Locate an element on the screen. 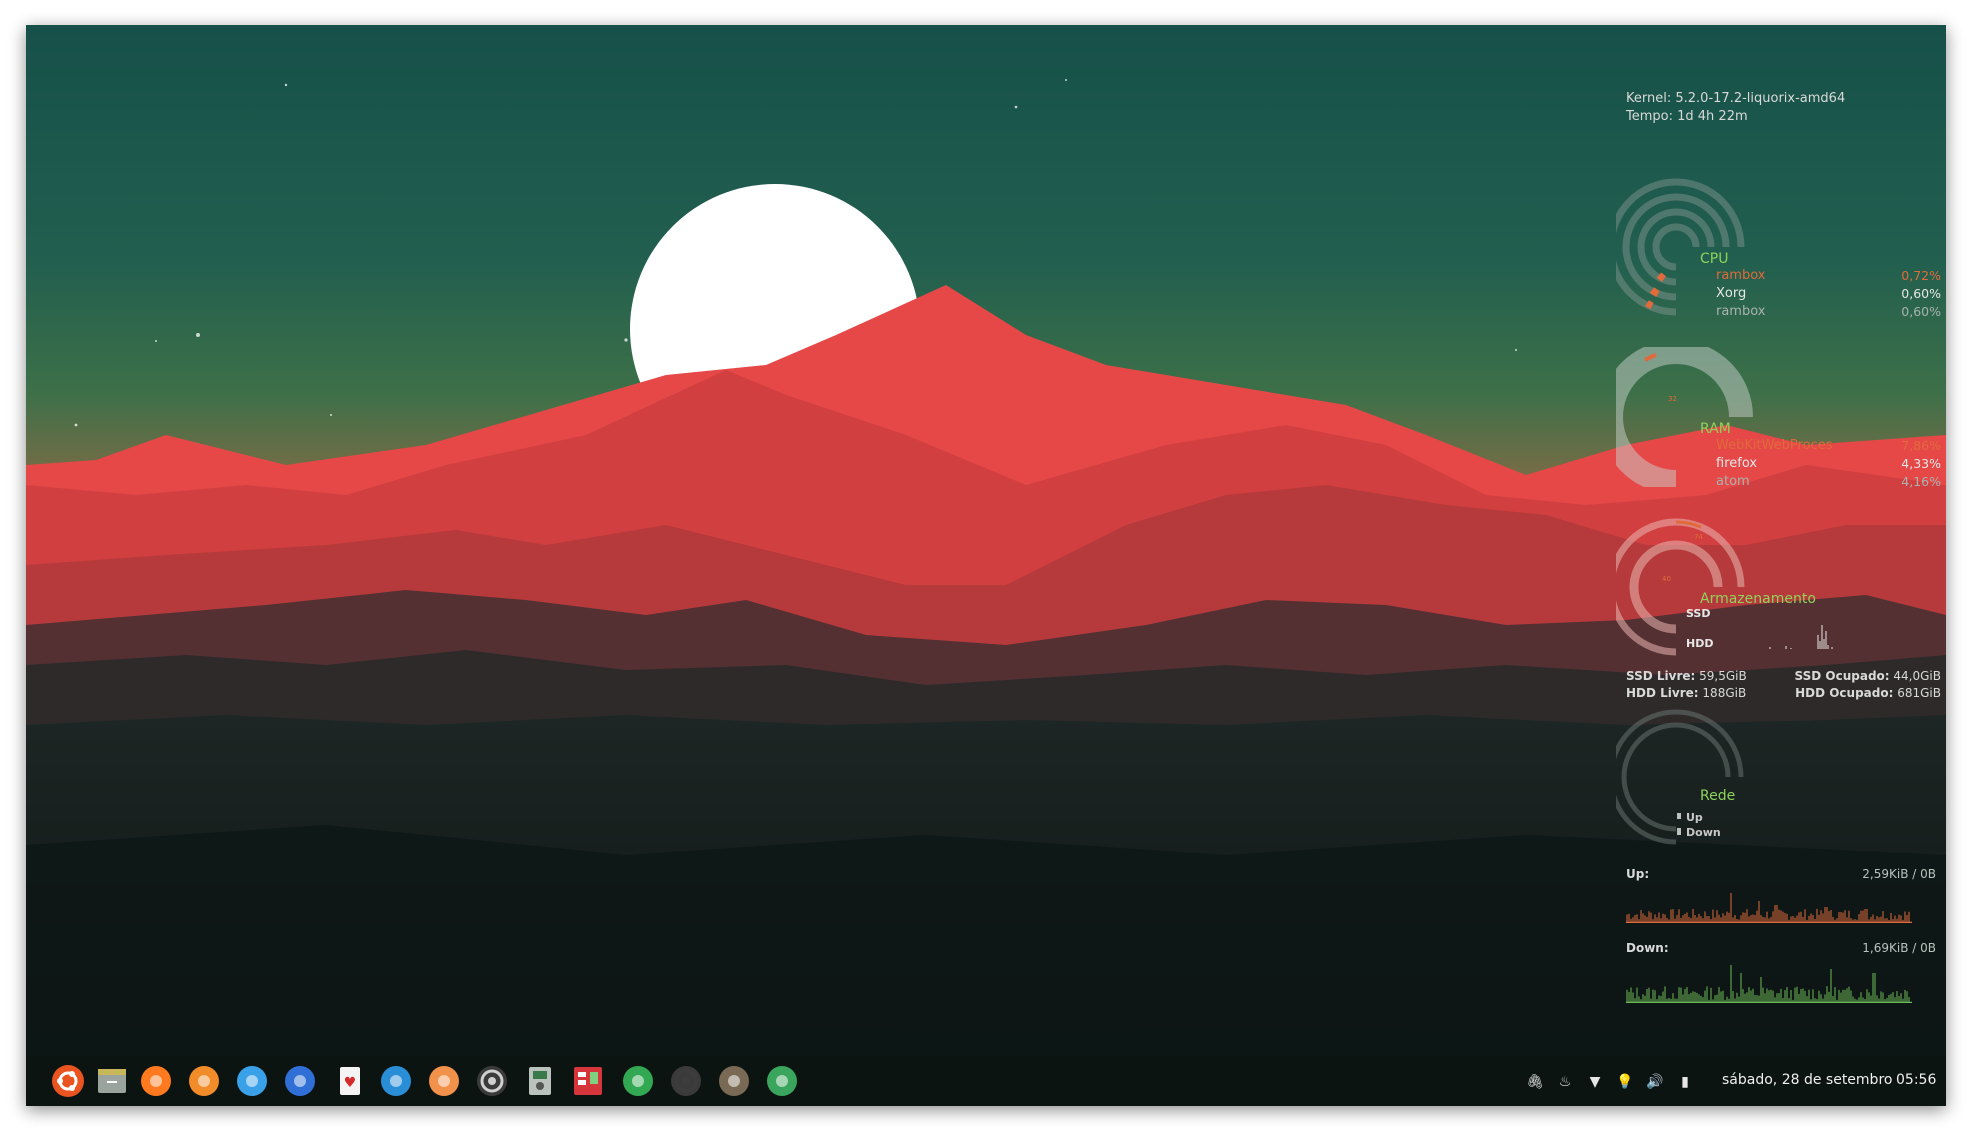 The height and width of the screenshot is (1140, 1980). disk-utility-icon is located at coordinates (492, 1081).